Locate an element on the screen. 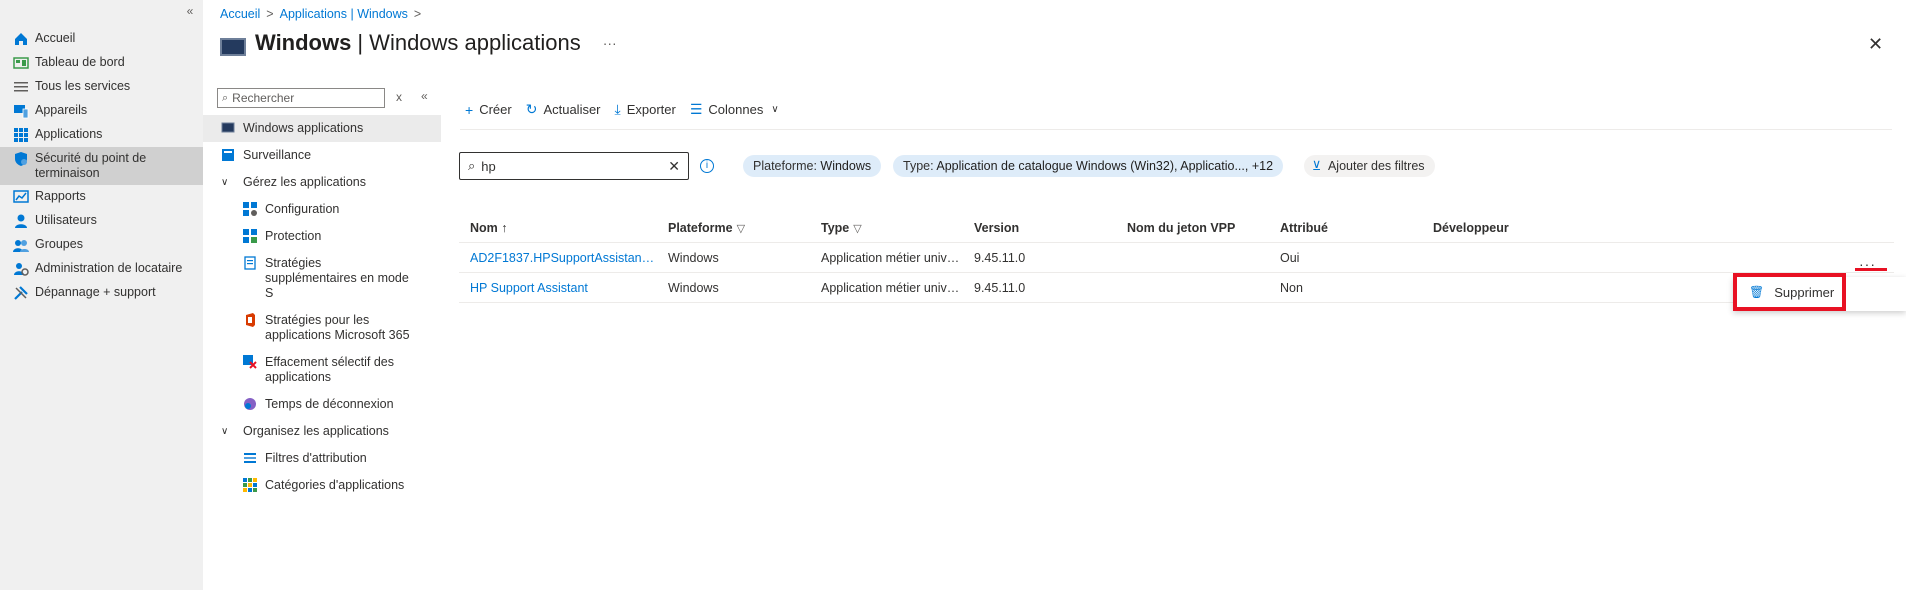 Image resolution: width=1906 pixels, height=590 pixels. menu-item-label: Organisez les applications is located at coordinates (316, 431).